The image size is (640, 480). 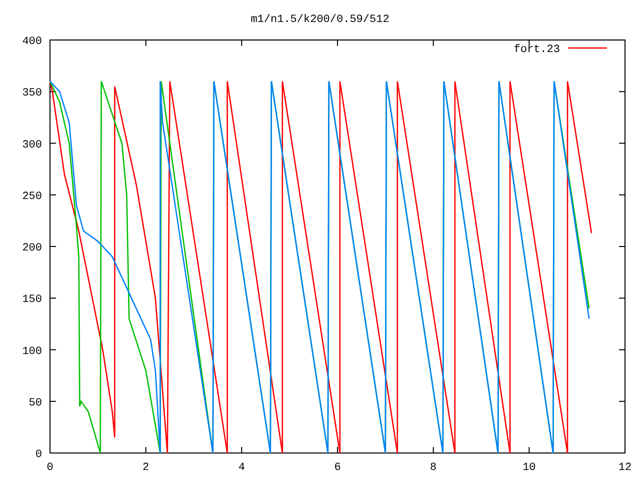 I want to click on chart-title: m1/n1.5/k200/0.59/512, so click(x=320, y=20).